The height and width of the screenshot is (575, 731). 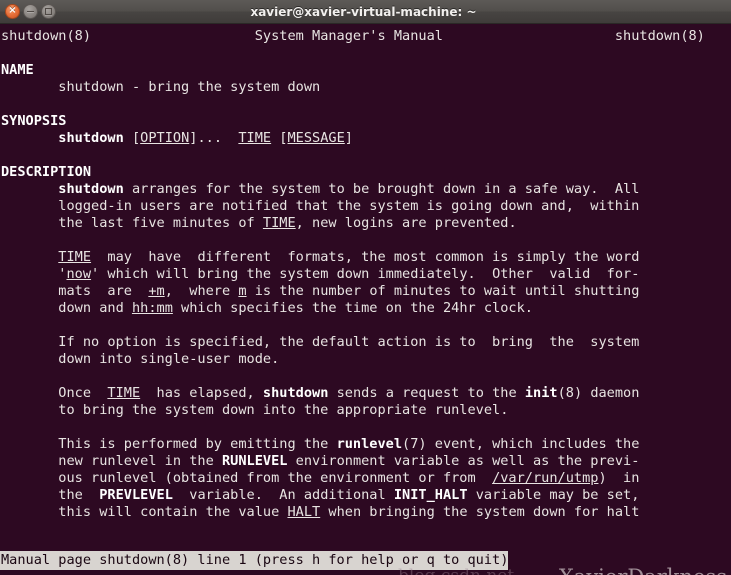 What do you see at coordinates (161, 87) in the screenshot?
I see `man-line-name-body: shutdown - bring the system down` at bounding box center [161, 87].